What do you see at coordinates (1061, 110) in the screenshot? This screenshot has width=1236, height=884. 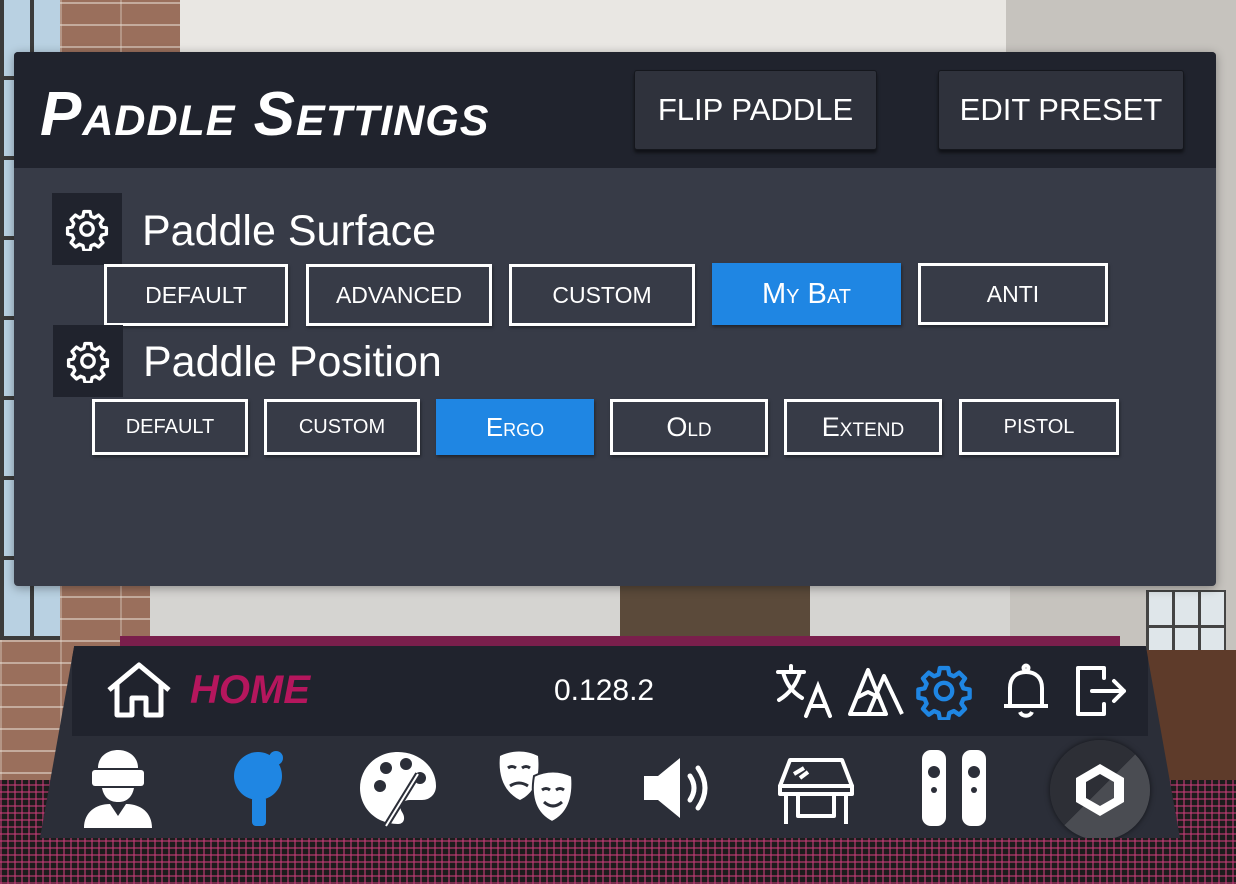 I see `edit-preset-button: EDIT PRESET` at bounding box center [1061, 110].